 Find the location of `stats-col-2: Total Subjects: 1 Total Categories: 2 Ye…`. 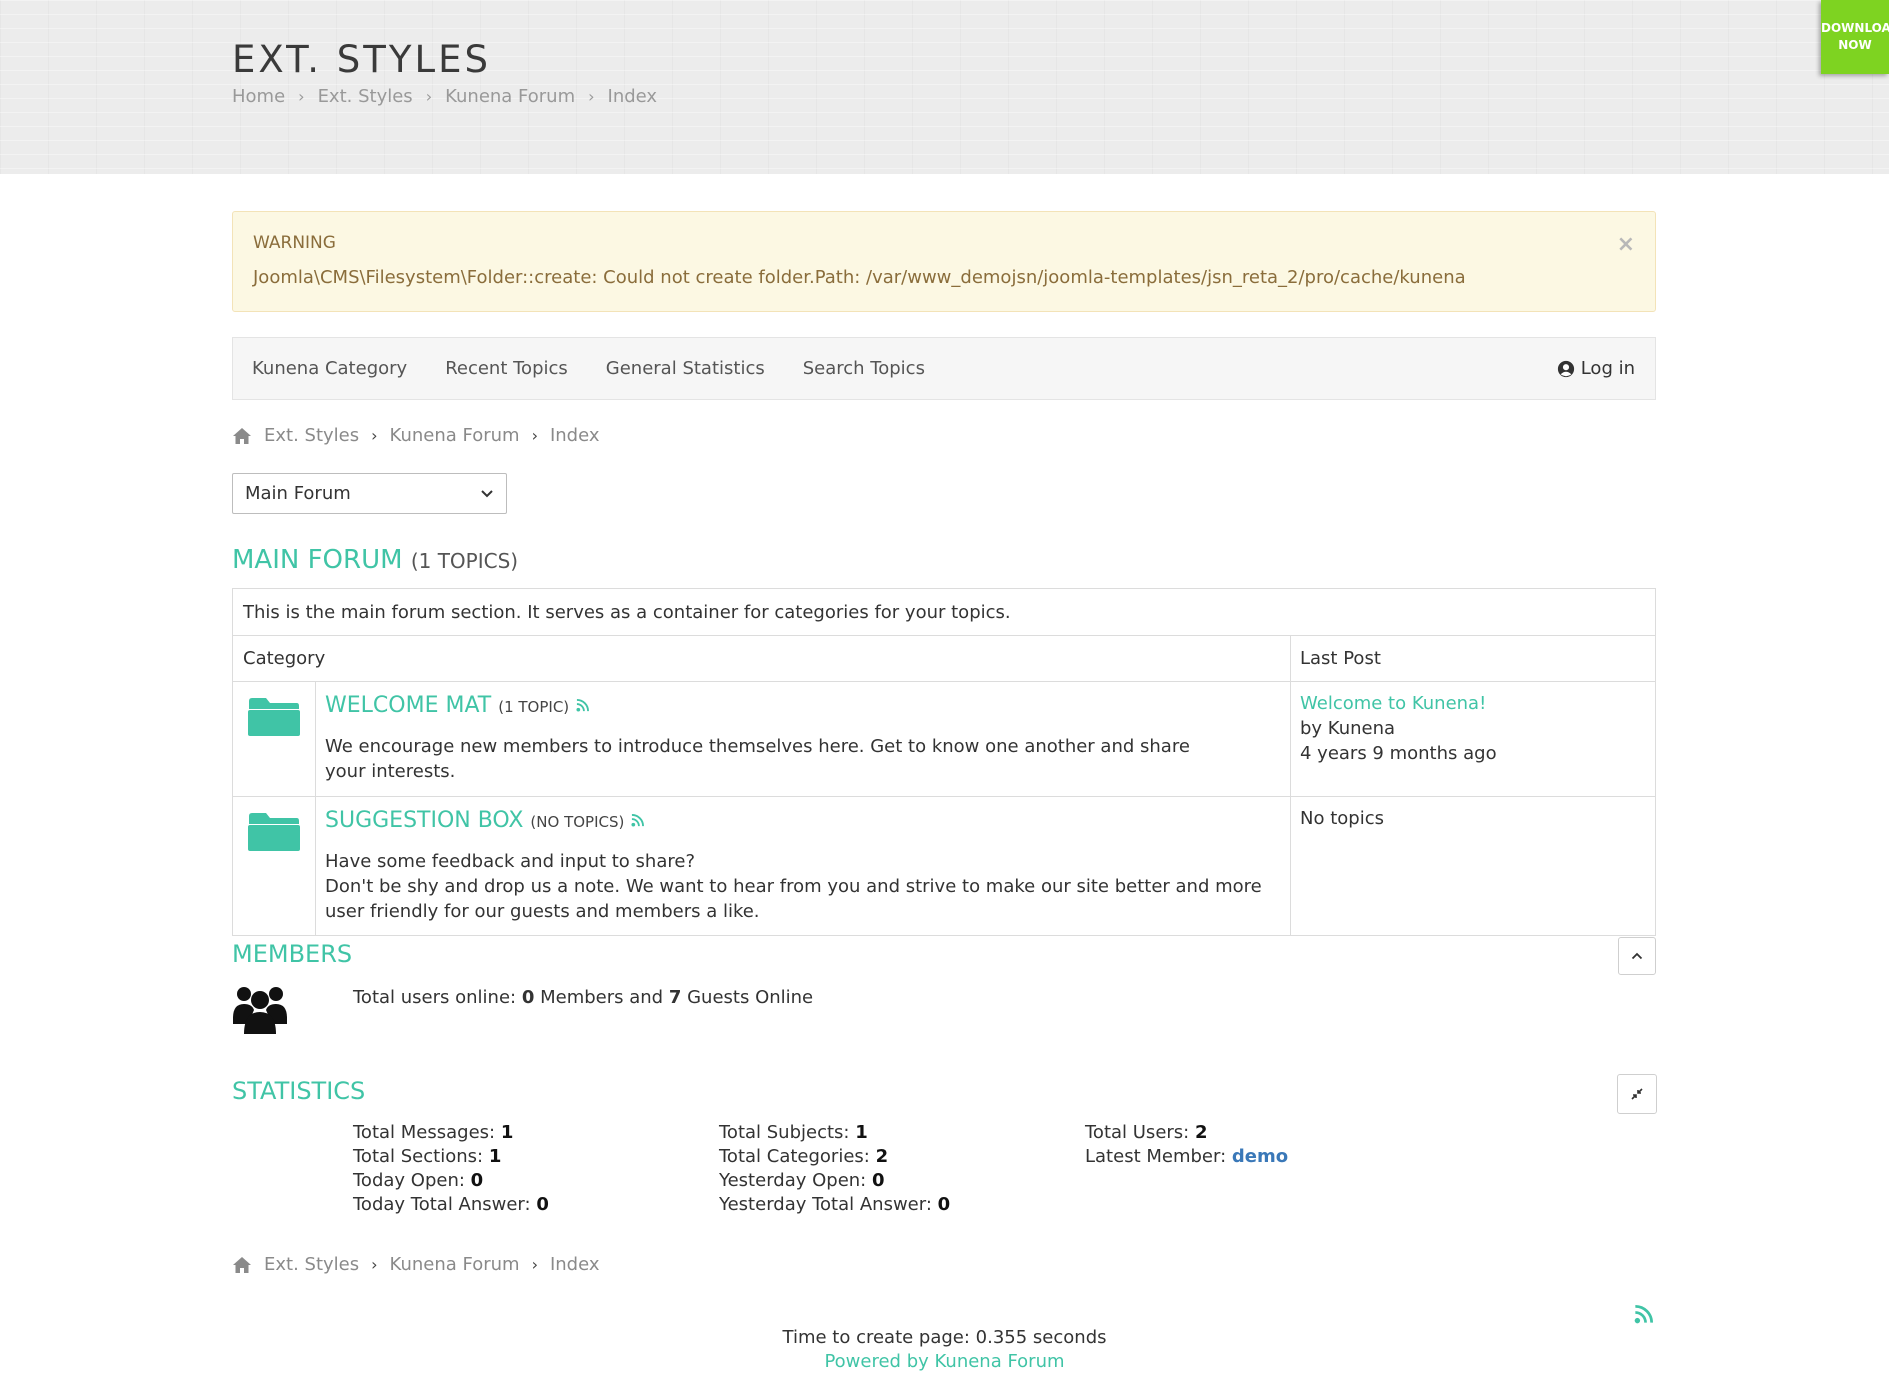

stats-col-2: Total Subjects: 1 Total Categories: 2 Ye… is located at coordinates (834, 1169).